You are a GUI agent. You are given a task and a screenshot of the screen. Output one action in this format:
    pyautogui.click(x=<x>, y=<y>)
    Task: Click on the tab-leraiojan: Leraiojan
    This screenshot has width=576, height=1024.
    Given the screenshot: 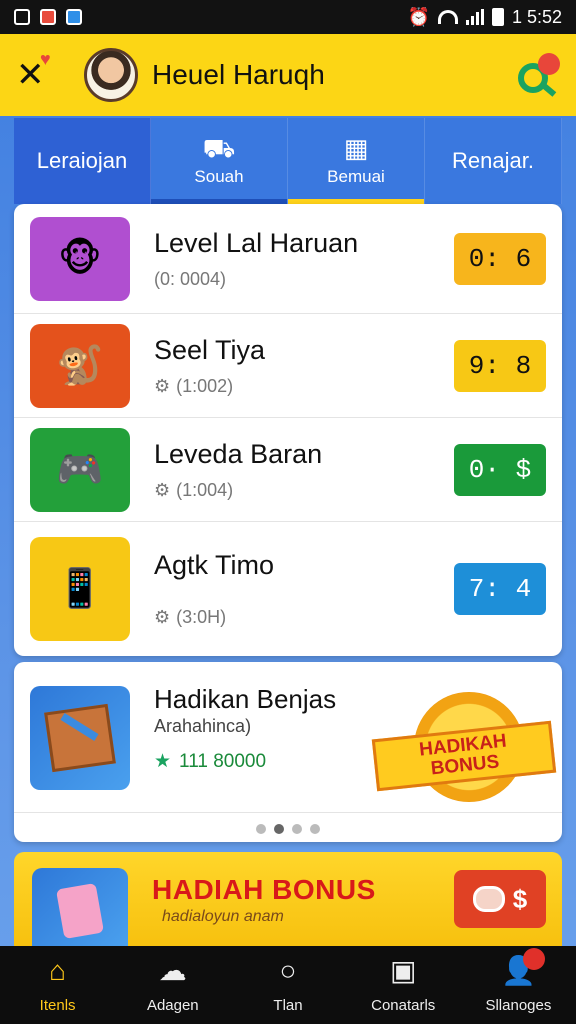 What is the action you would take?
    pyautogui.click(x=82, y=161)
    